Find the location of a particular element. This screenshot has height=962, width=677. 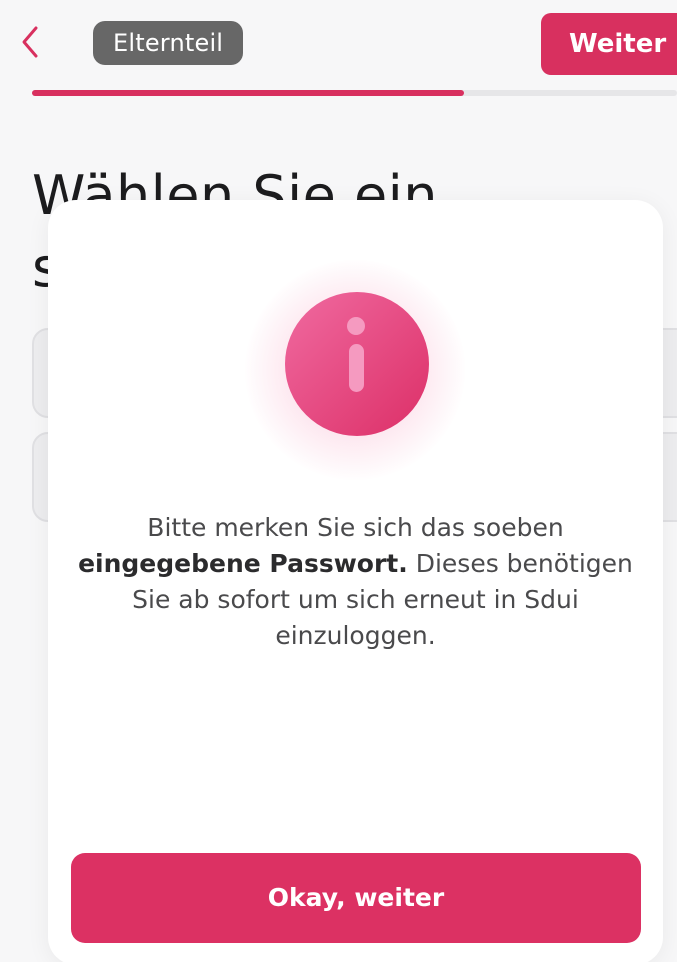

info-icon is located at coordinates (357, 364).